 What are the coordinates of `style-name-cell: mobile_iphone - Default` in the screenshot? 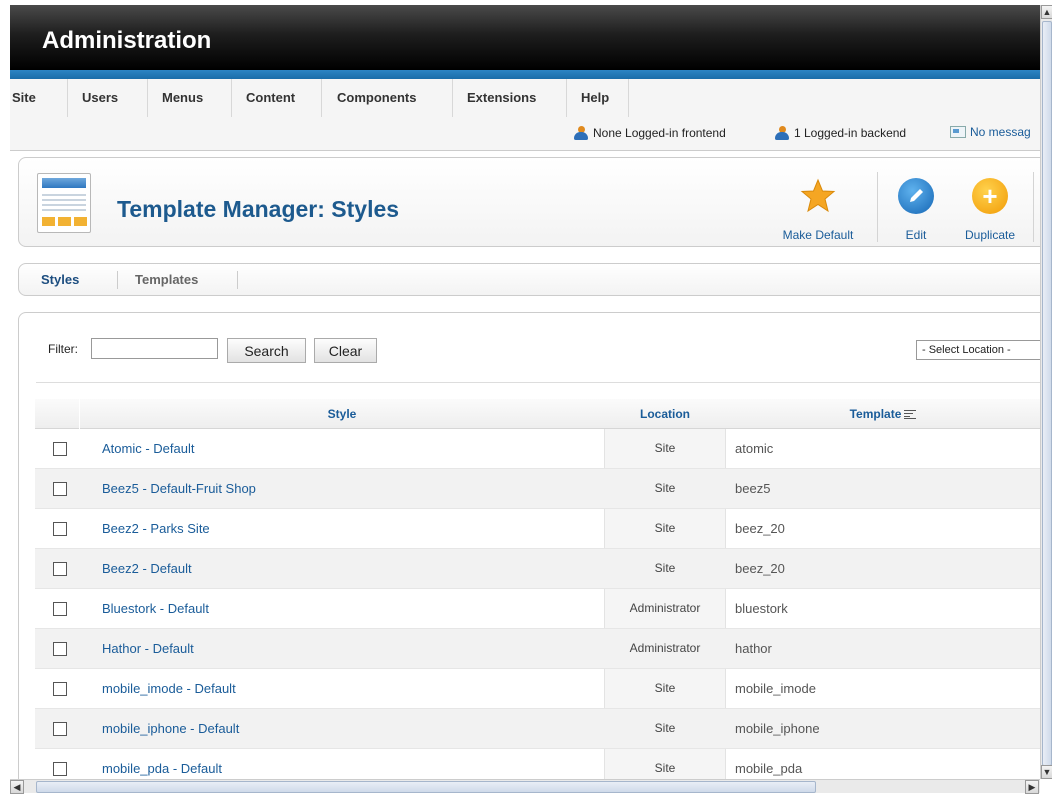 It's located at (170, 728).